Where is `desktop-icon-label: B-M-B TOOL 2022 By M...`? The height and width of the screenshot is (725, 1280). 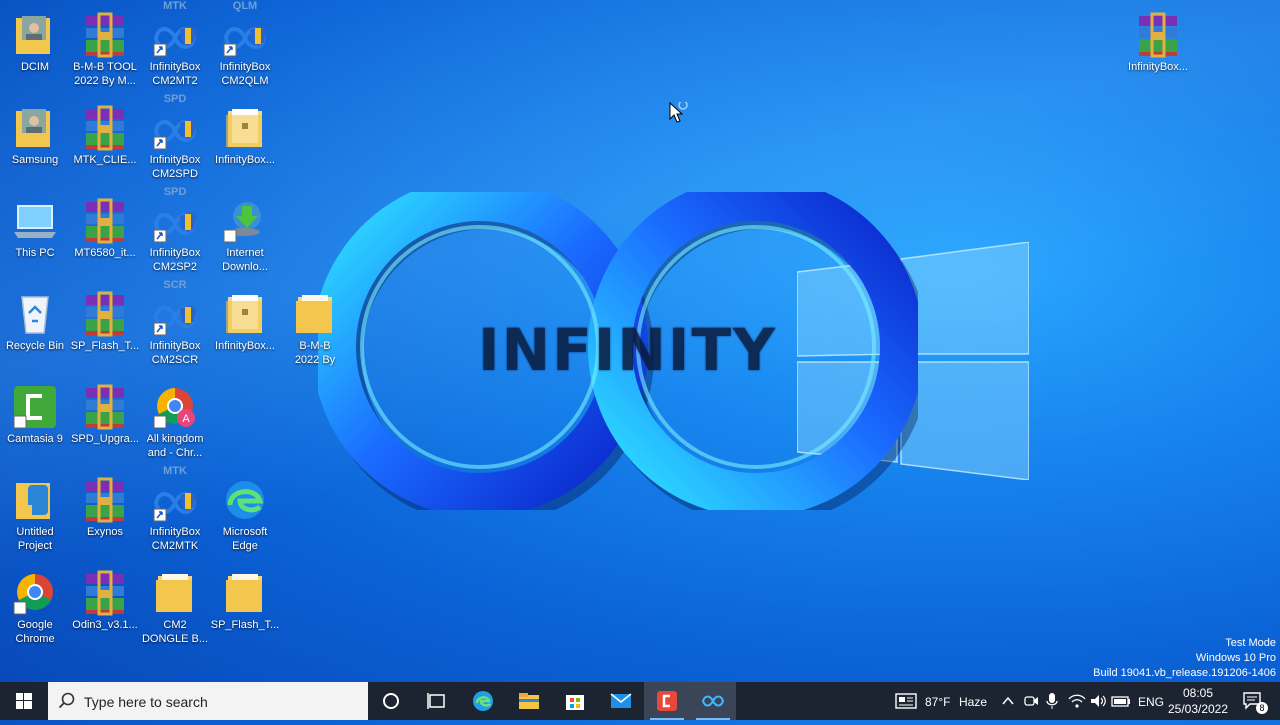 desktop-icon-label: B-M-B TOOL 2022 By M... is located at coordinates (105, 74).